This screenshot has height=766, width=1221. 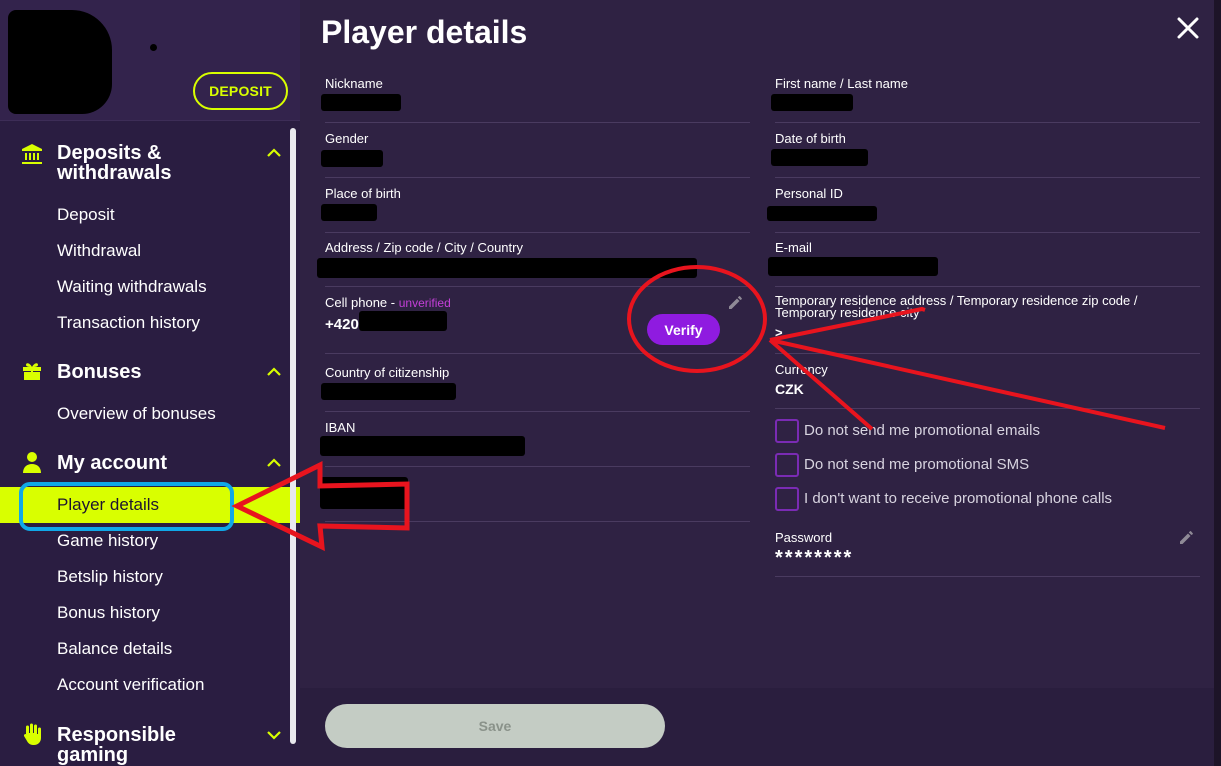 What do you see at coordinates (809, 193) in the screenshot?
I see `field-label: Personal ID` at bounding box center [809, 193].